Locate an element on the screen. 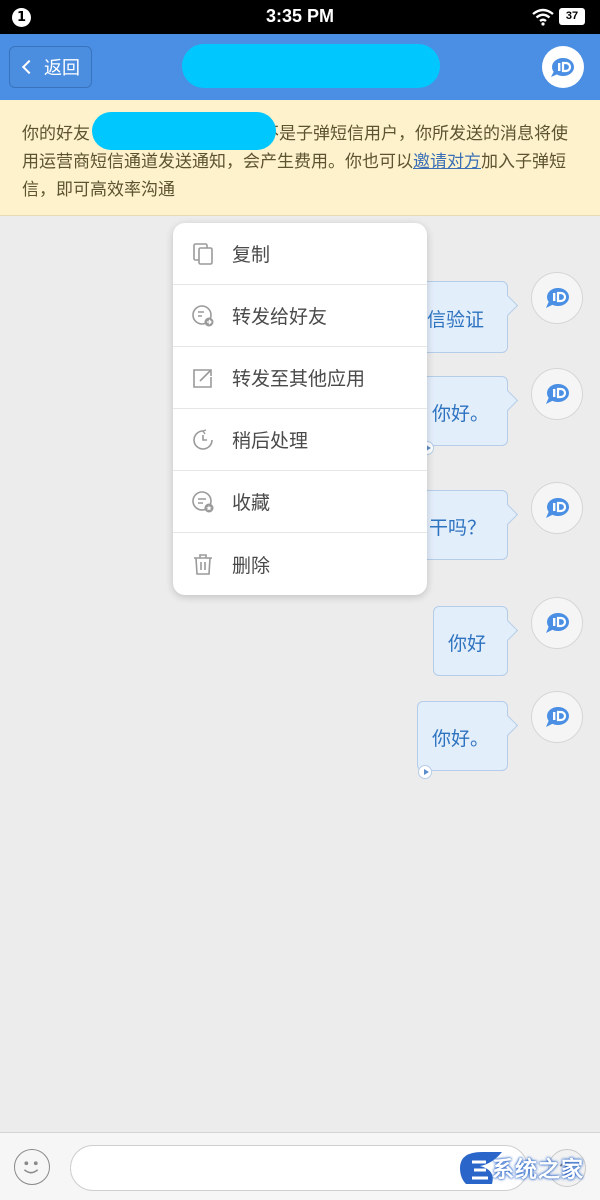  trash-icon is located at coordinates (203, 564).